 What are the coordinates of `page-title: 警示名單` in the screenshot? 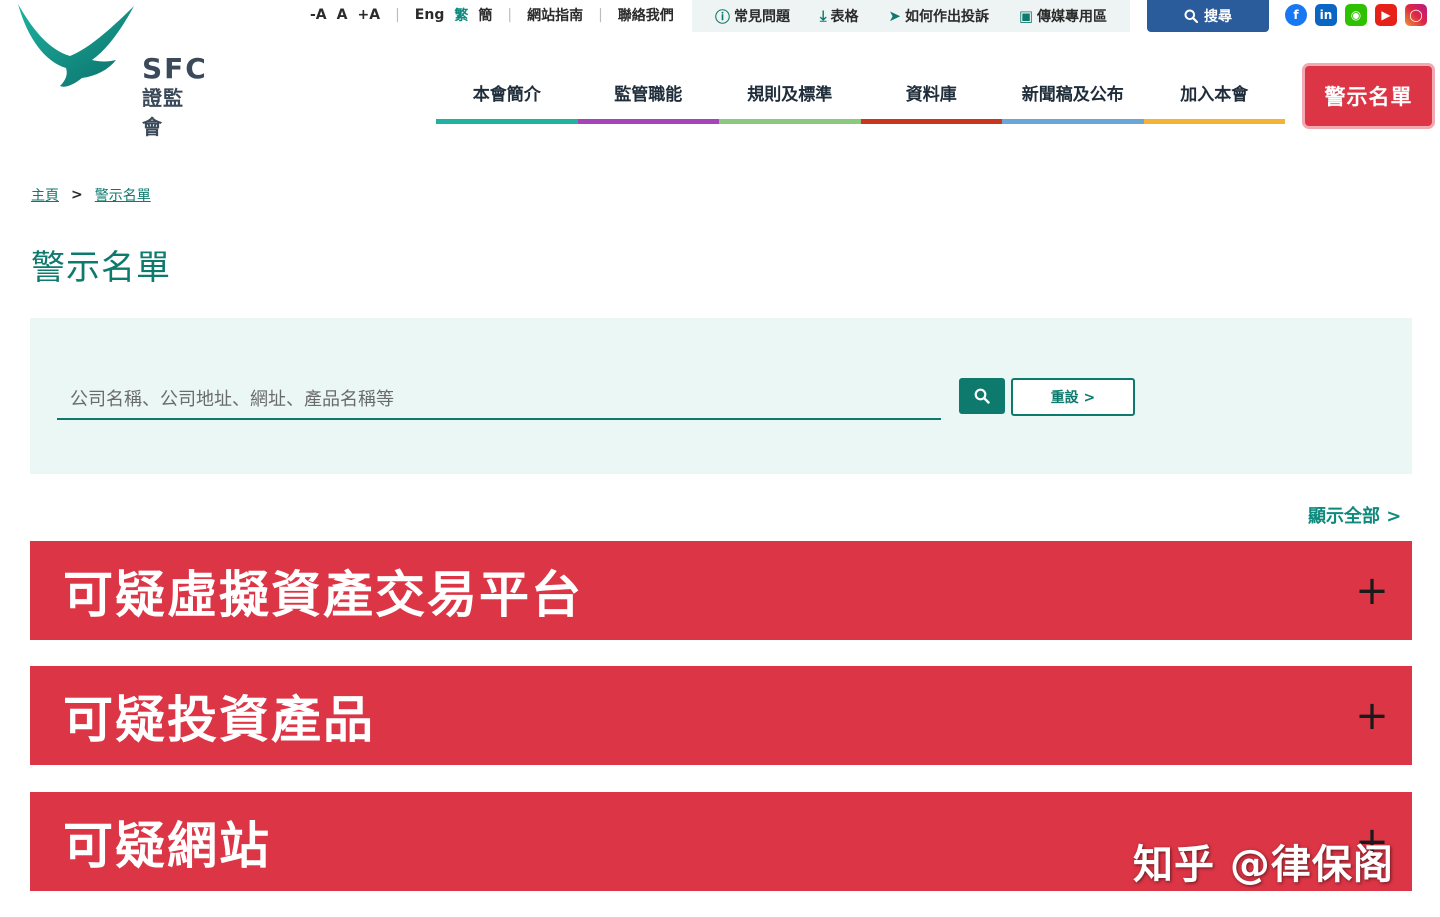 It's located at (101, 268).